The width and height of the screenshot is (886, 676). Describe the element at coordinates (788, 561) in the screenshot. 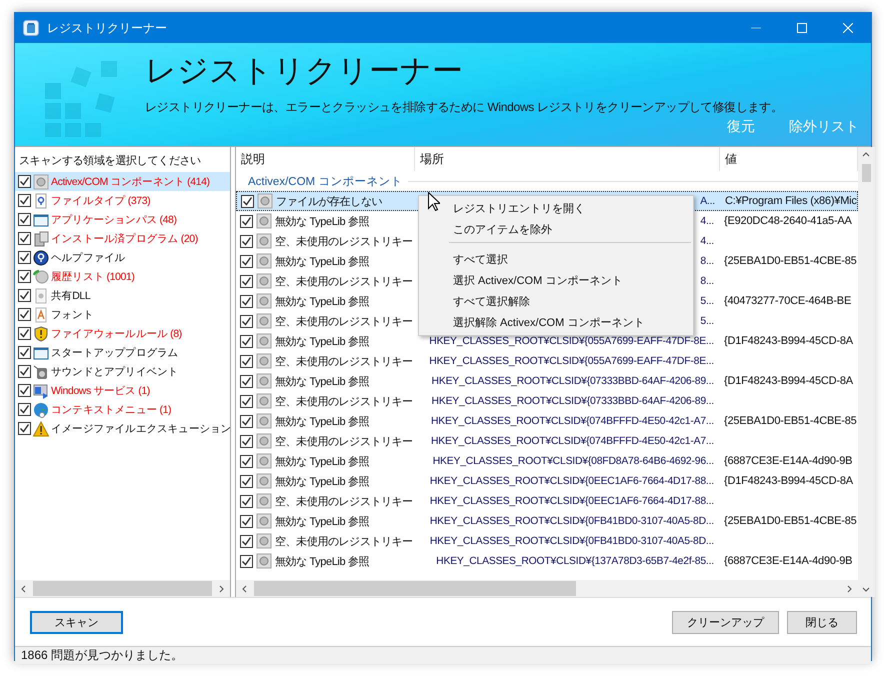

I see `value-cell: {6887CE3E-E14A-4d90-9B` at that location.